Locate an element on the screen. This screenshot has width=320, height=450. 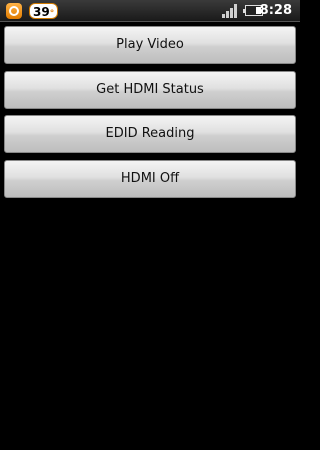
temperature-value: 39 is located at coordinates (41, 12).